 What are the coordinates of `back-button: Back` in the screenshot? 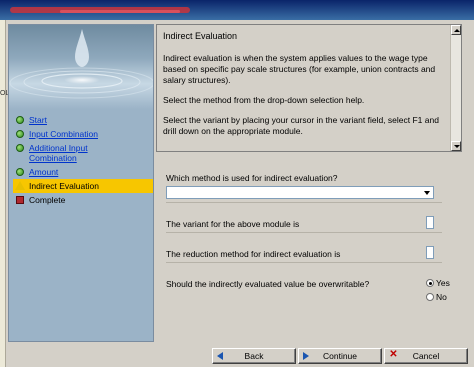 It's located at (254, 356).